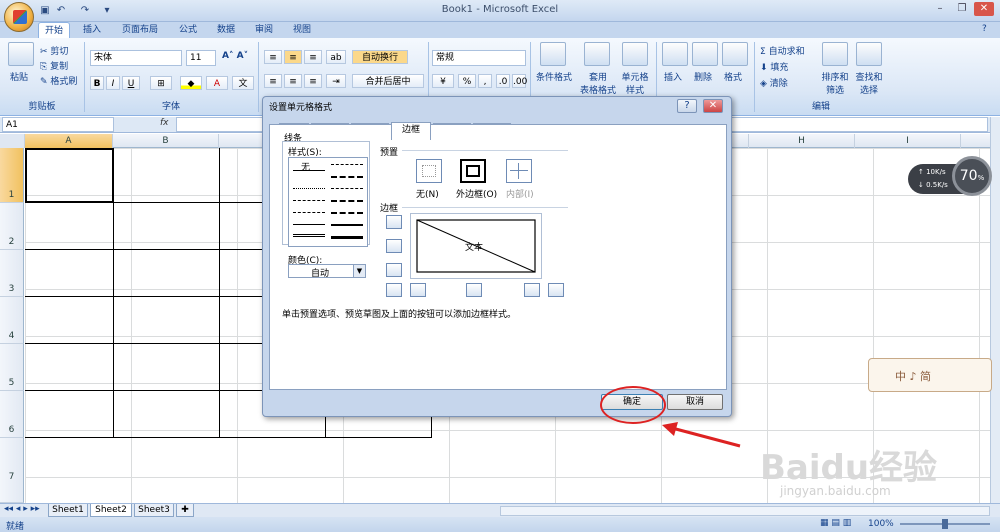 The image size is (1000, 532). What do you see at coordinates (302, 30) in the screenshot?
I see `tab-view: 视图` at bounding box center [302, 30].